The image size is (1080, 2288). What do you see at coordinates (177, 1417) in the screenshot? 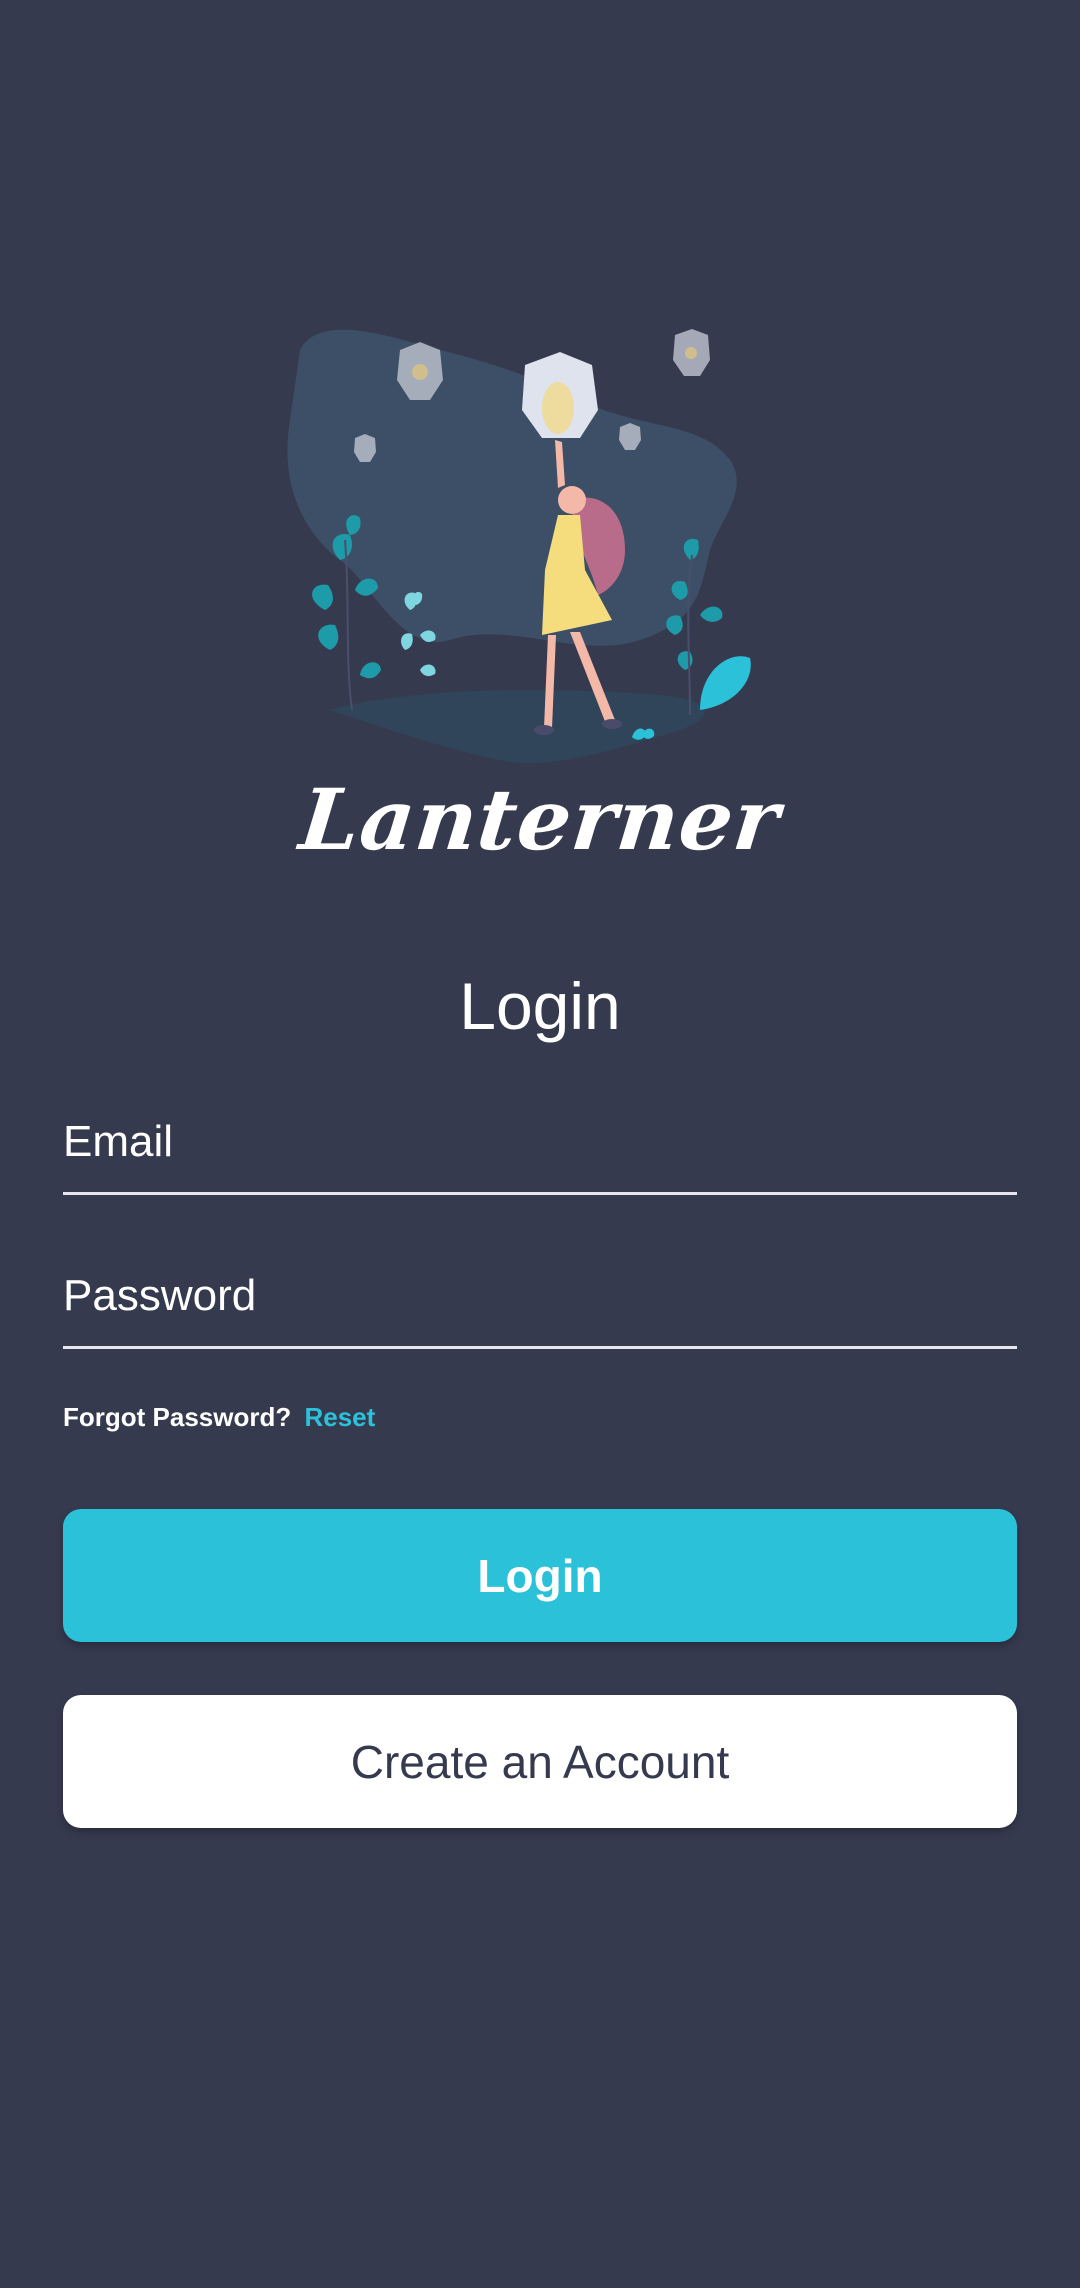
I see `forgot-password-text: Forgot Password?` at bounding box center [177, 1417].